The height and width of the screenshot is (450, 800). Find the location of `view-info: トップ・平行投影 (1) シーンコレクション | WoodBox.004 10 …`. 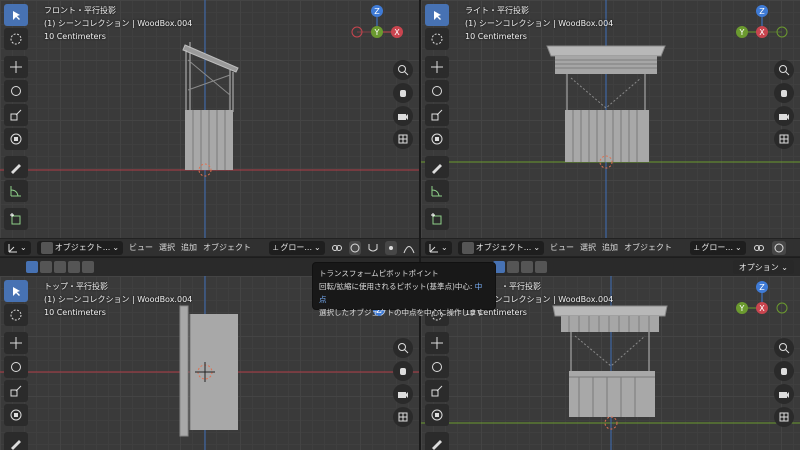

view-info: トップ・平行投影 (1) シーンコレクション | WoodBox.004 10 … is located at coordinates (118, 299).